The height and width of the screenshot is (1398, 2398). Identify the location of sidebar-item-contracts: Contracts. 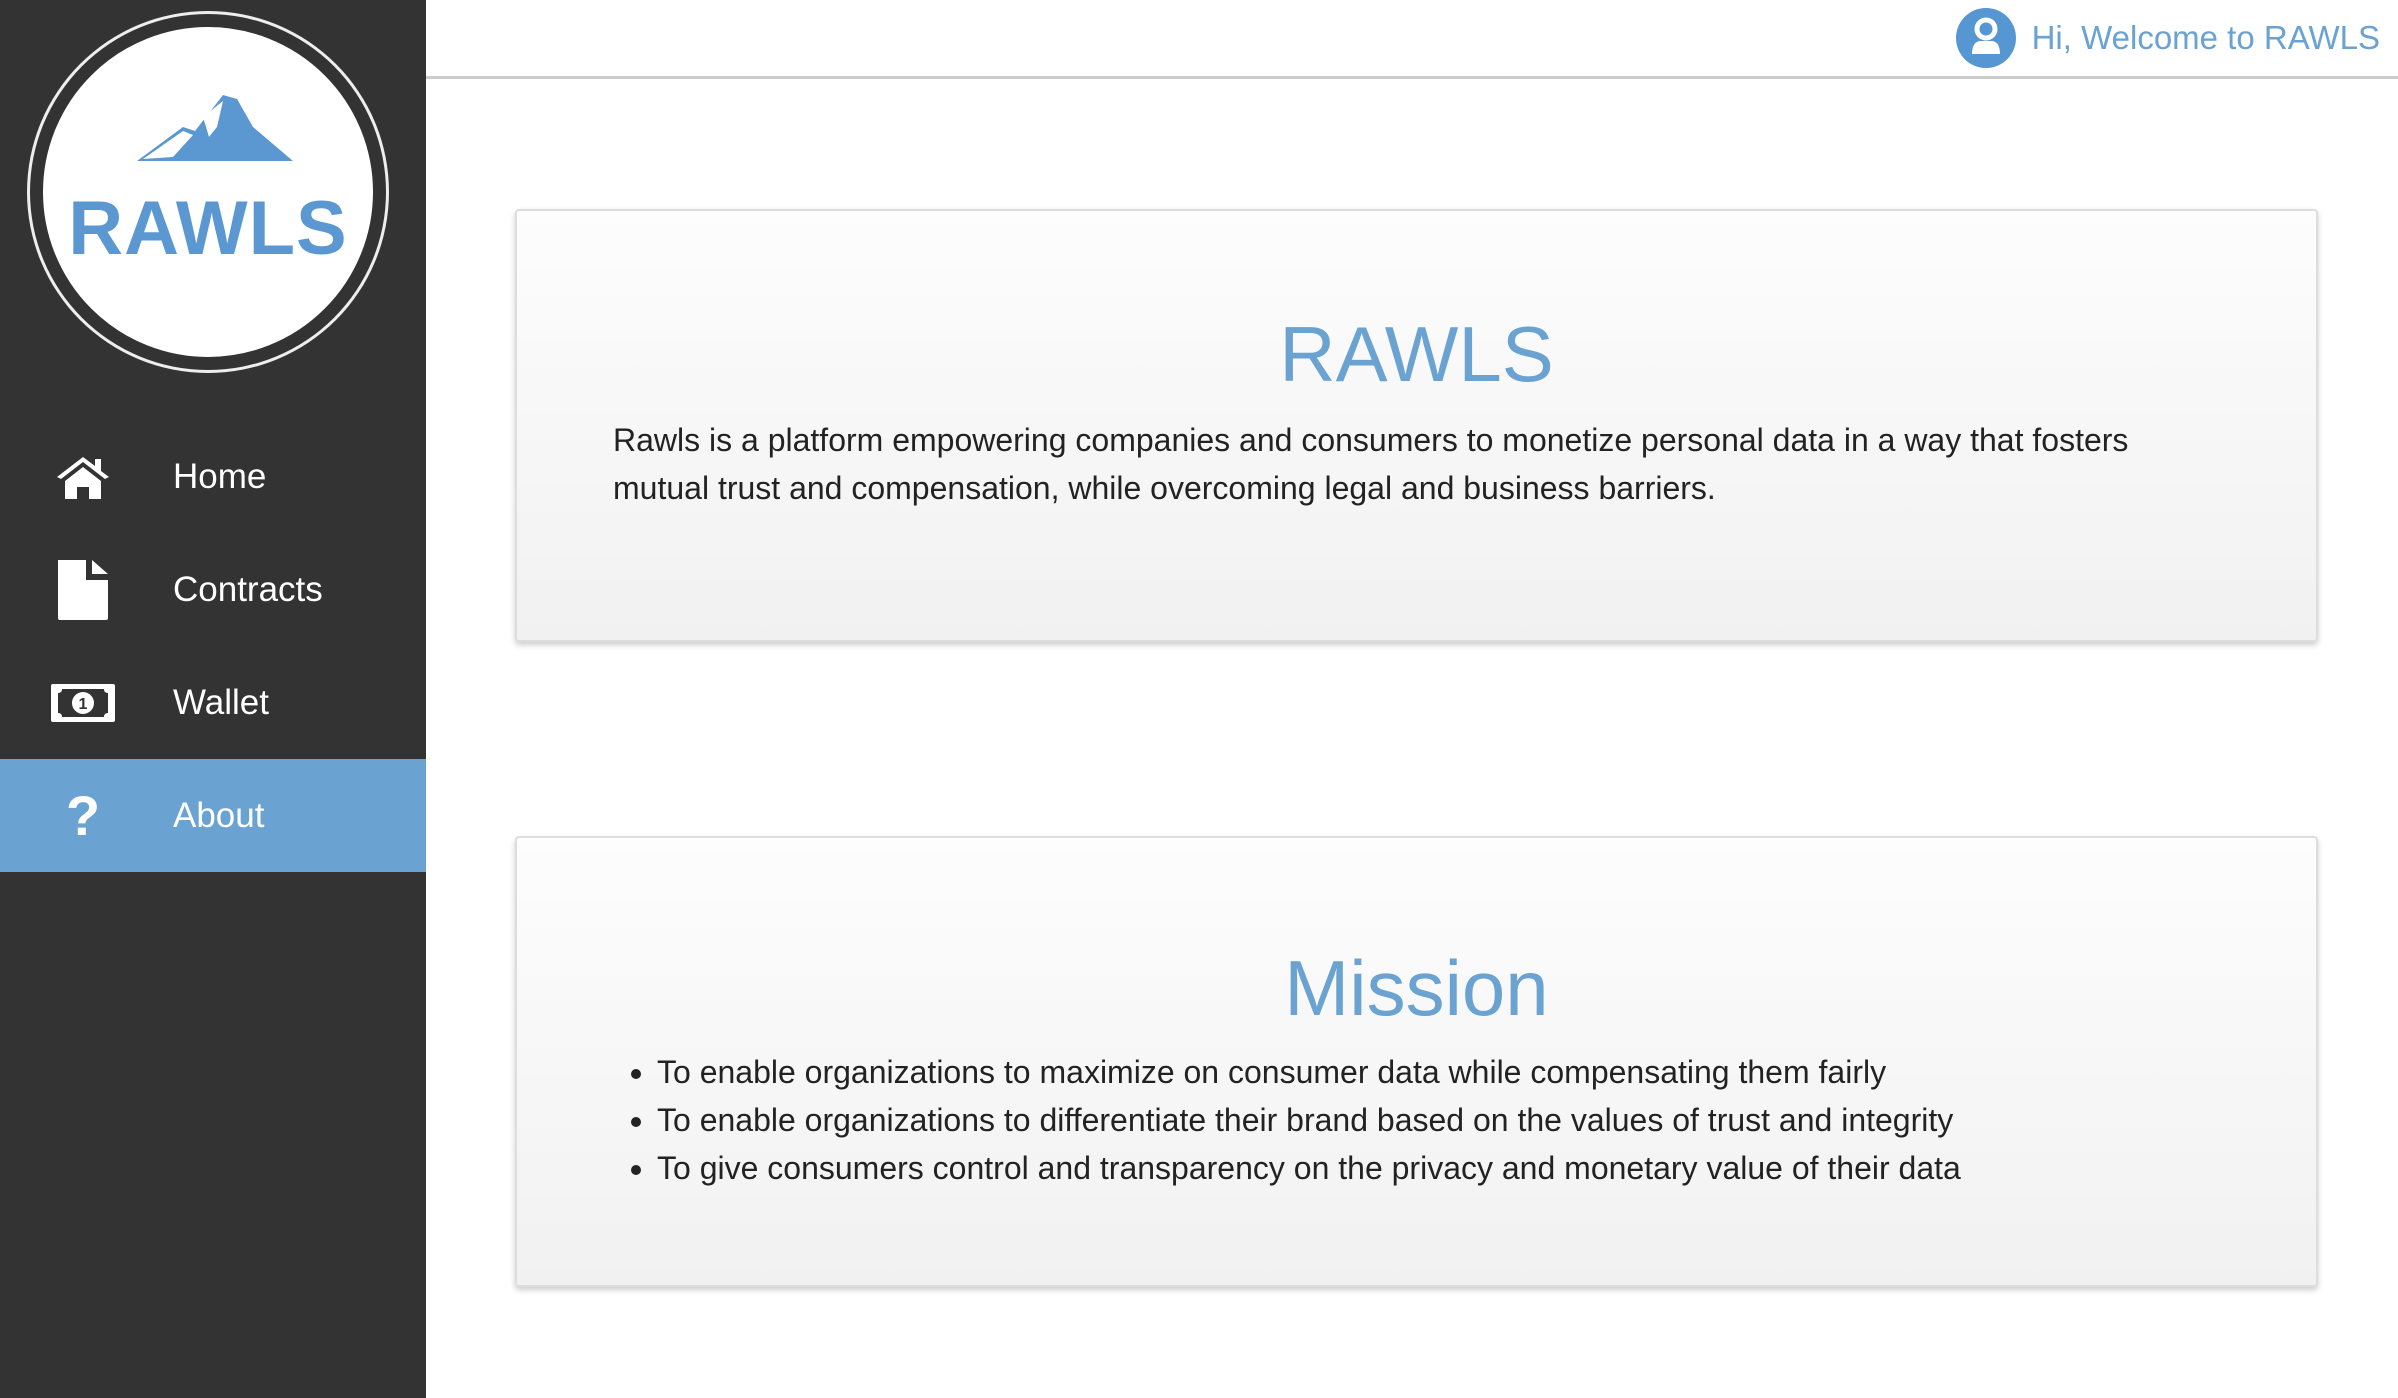
(213, 589).